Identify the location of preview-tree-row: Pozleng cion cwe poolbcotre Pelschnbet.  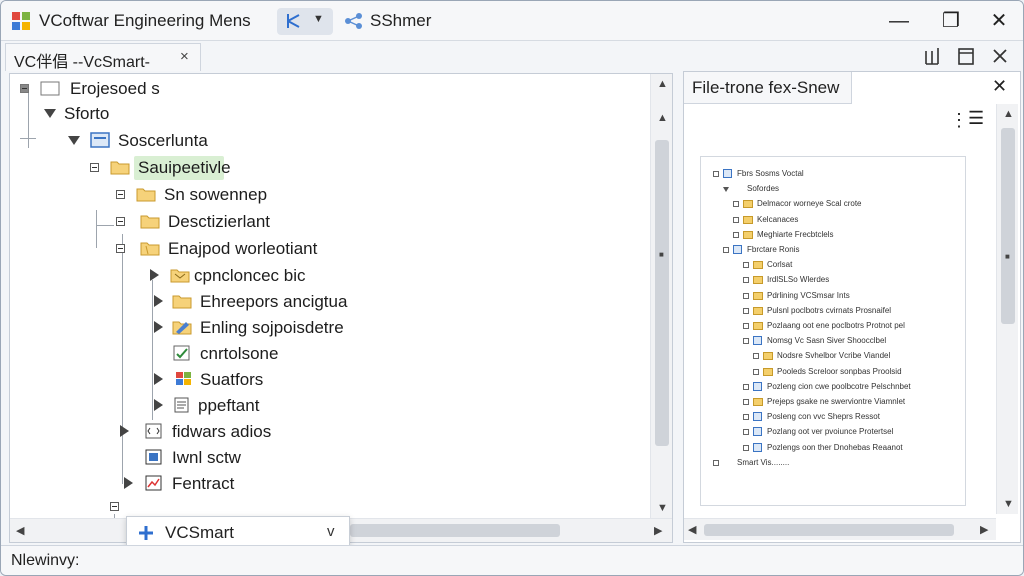
(831, 387).